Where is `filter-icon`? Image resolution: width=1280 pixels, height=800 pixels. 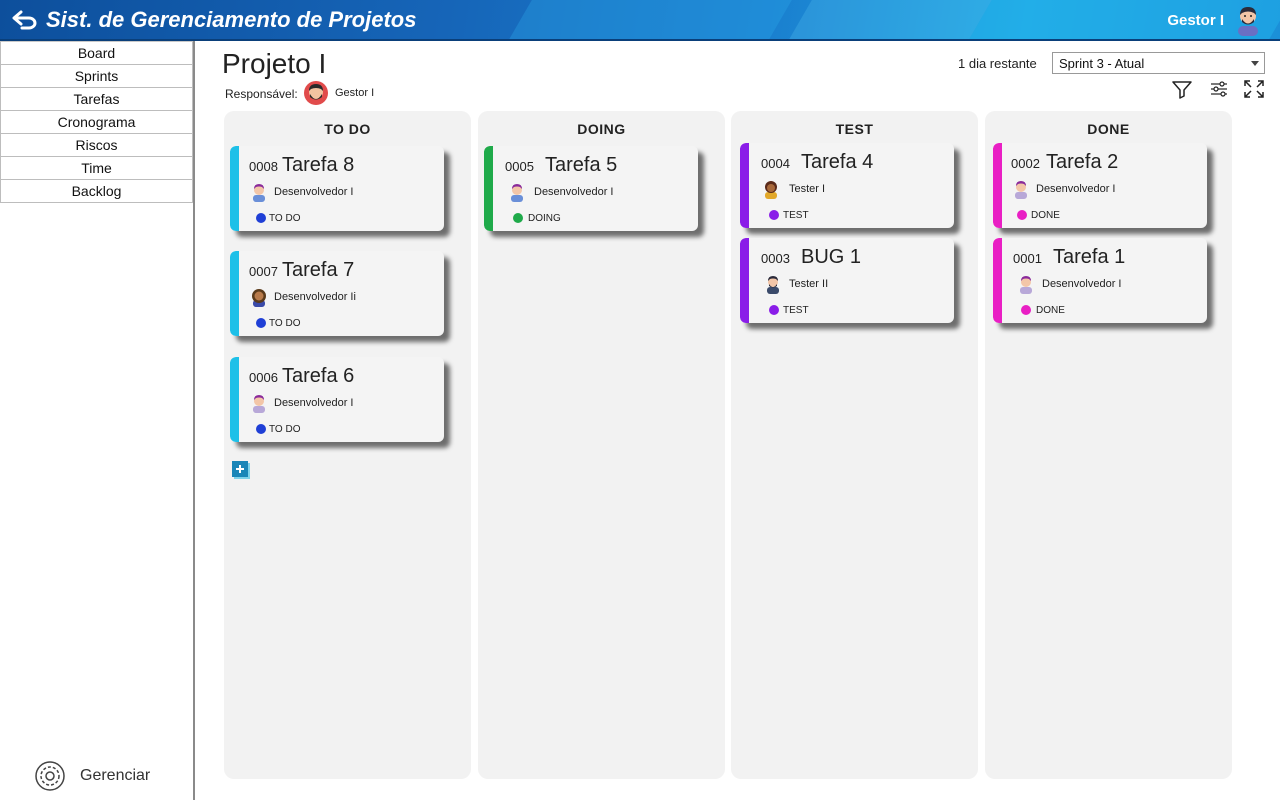
filter-icon is located at coordinates (1182, 89).